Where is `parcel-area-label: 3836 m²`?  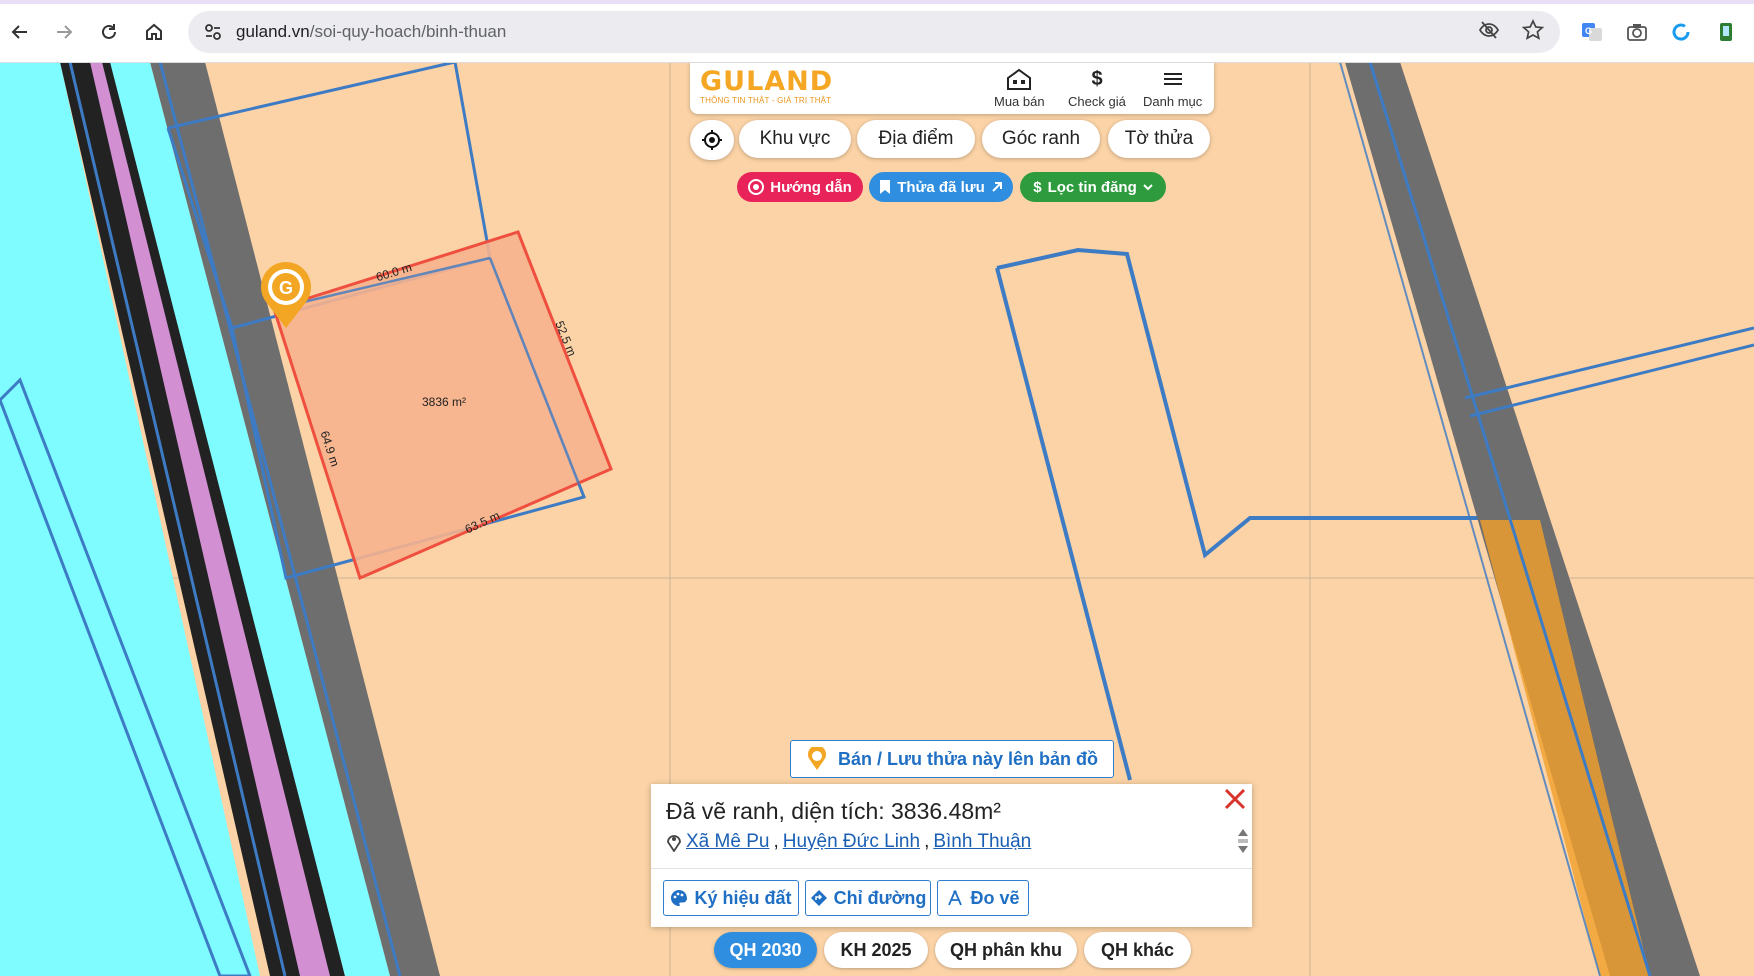 parcel-area-label: 3836 m² is located at coordinates (444, 402).